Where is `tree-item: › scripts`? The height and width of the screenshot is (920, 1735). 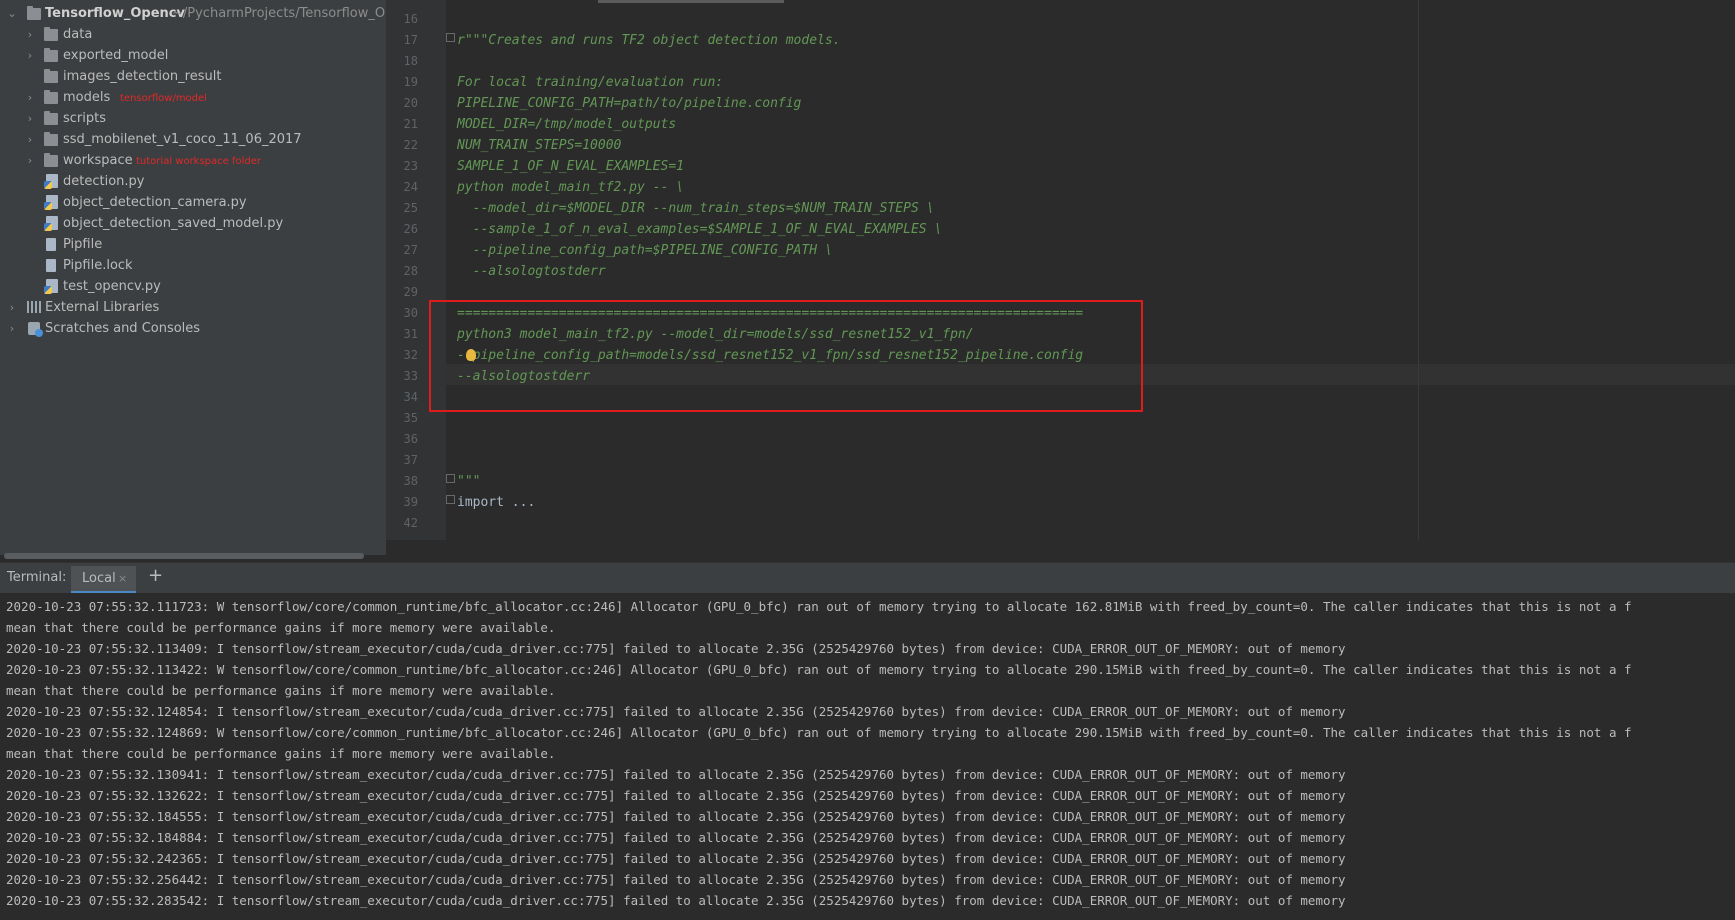
tree-item: › scripts is located at coordinates (193, 118).